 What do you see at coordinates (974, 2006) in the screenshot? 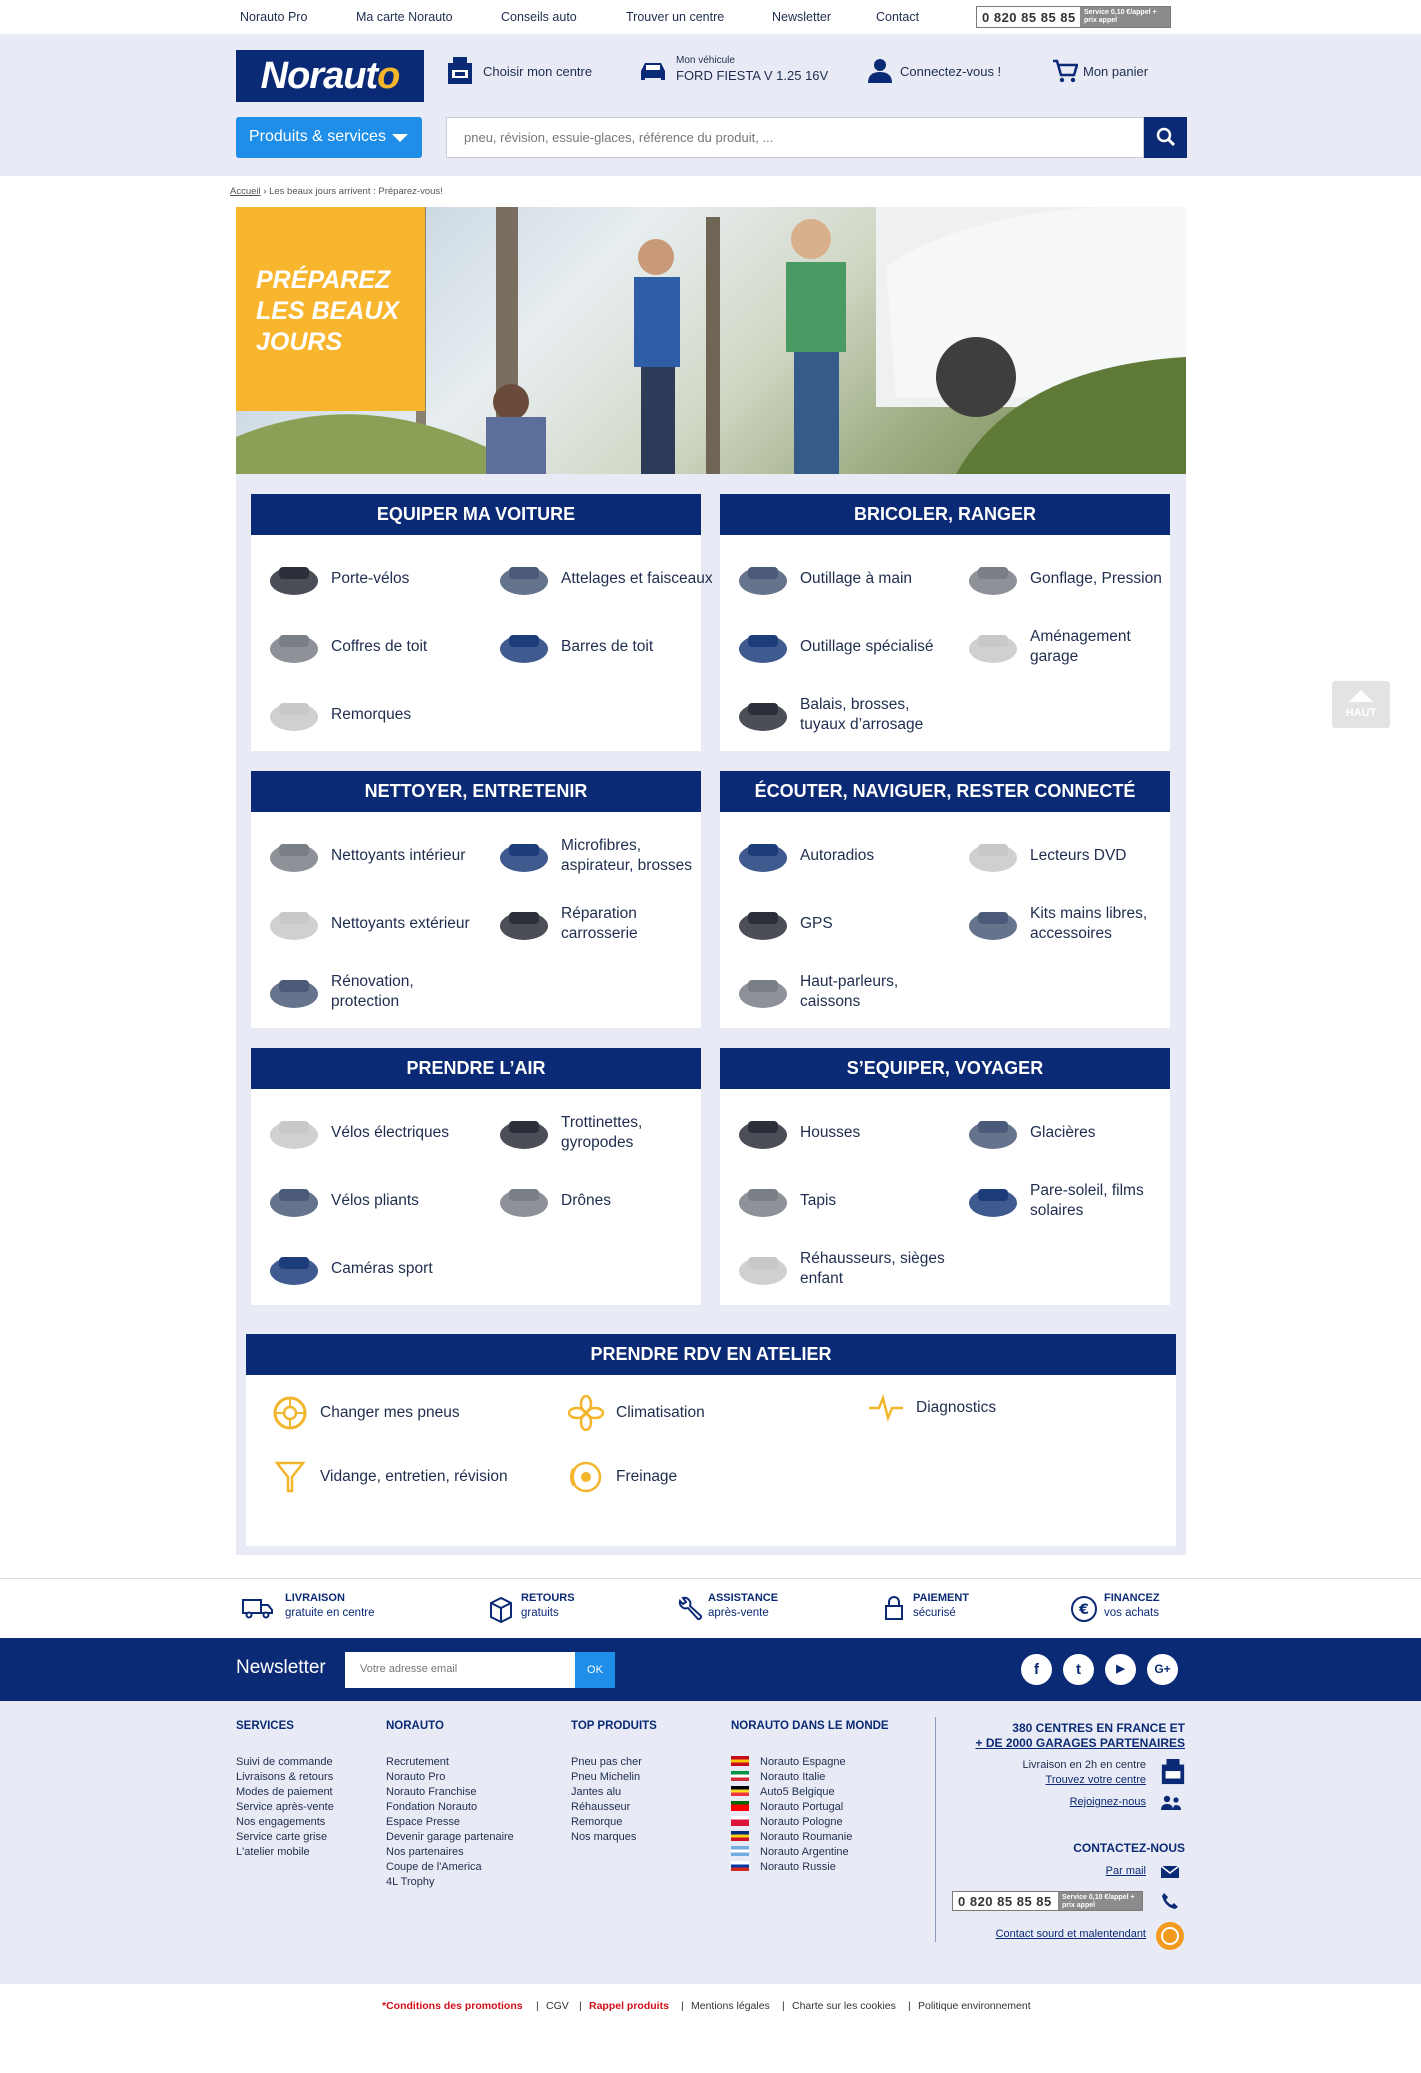
I see `legal-link: Politique environnement` at bounding box center [974, 2006].